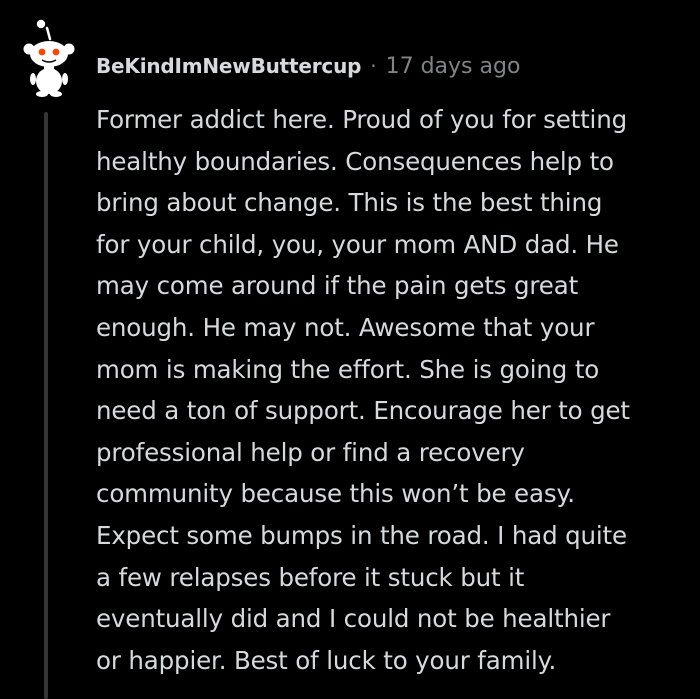  Describe the element at coordinates (355, 161) in the screenshot. I see `comment-body-line: healthy boundaries. Consequences help to` at that location.